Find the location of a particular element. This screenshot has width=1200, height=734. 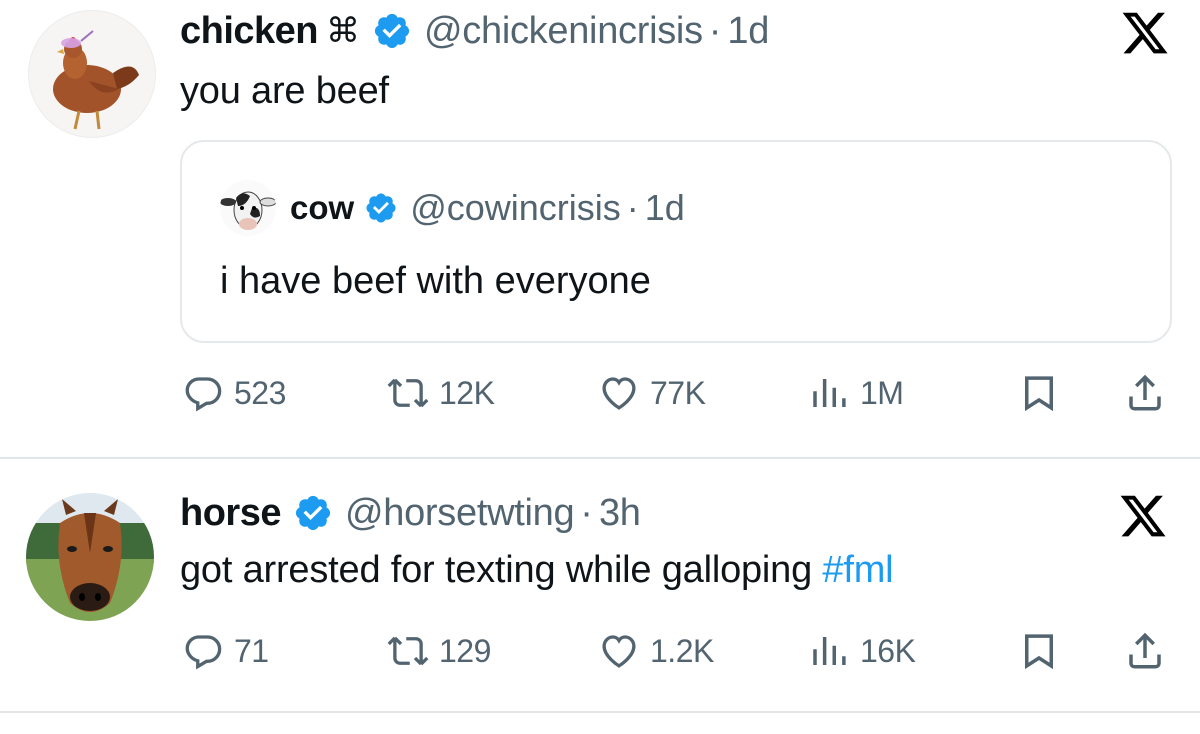

cow-avatar is located at coordinates (248, 208).